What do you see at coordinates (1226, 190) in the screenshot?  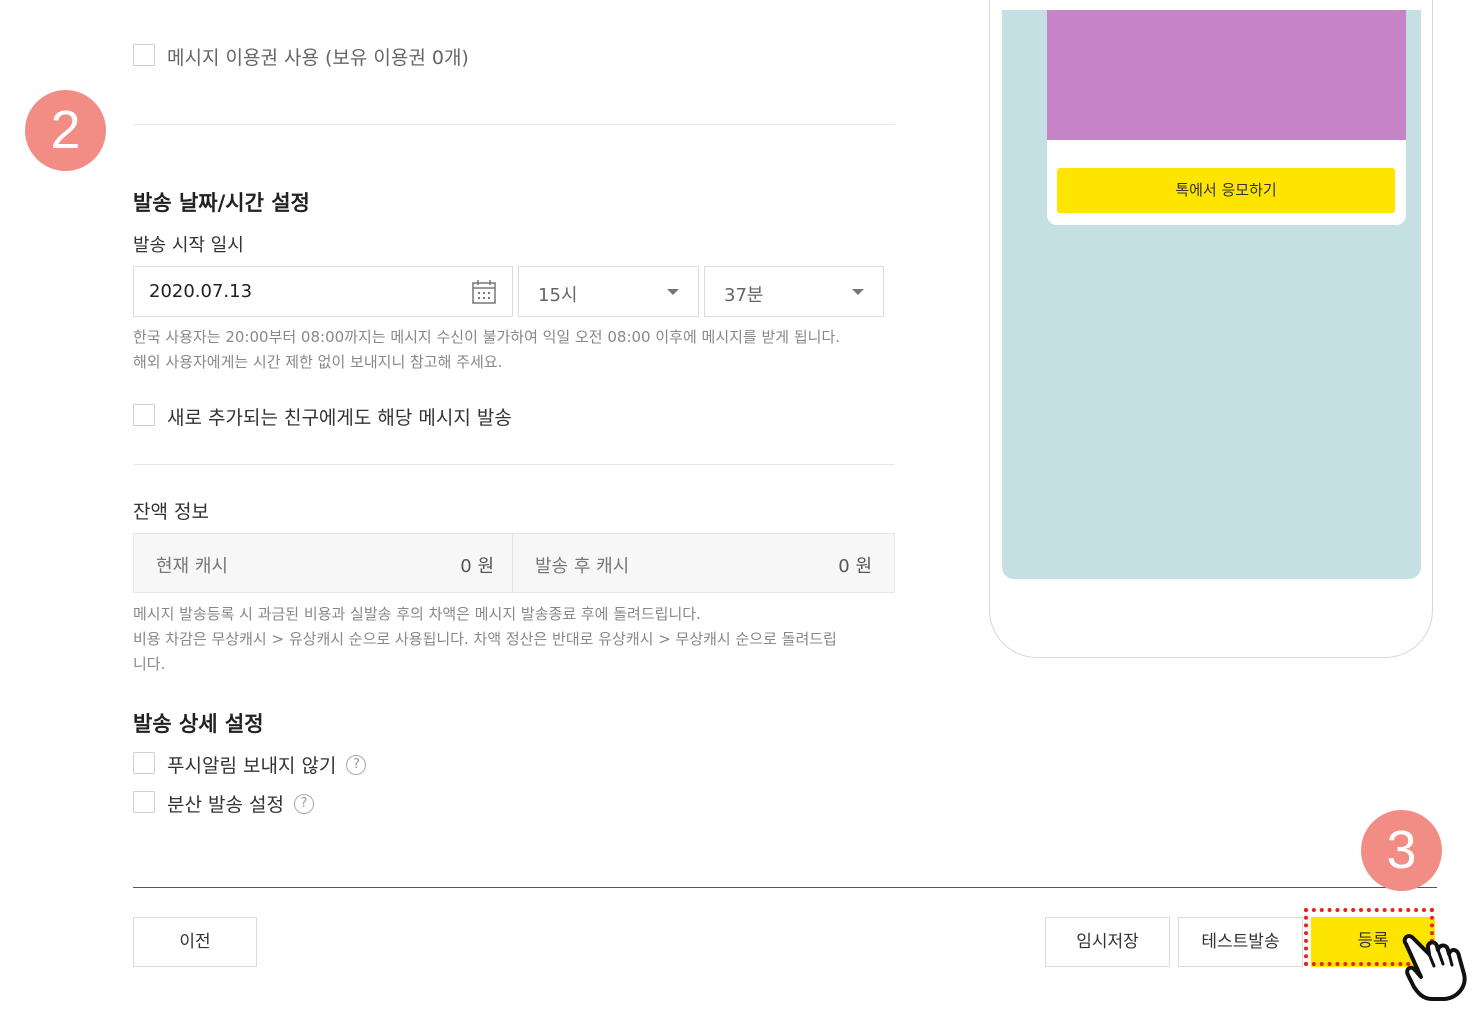 I see `cta-button: 톡에서 응모하기` at bounding box center [1226, 190].